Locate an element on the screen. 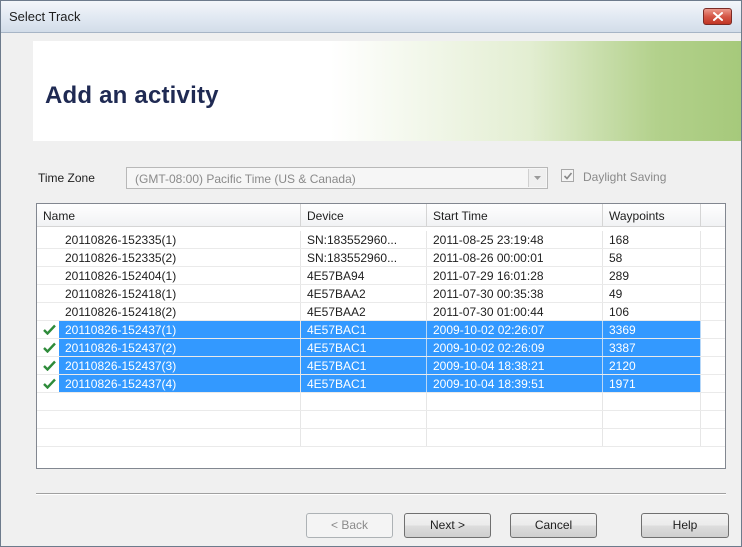 The width and height of the screenshot is (742, 547). next-button: Next > is located at coordinates (447, 525).